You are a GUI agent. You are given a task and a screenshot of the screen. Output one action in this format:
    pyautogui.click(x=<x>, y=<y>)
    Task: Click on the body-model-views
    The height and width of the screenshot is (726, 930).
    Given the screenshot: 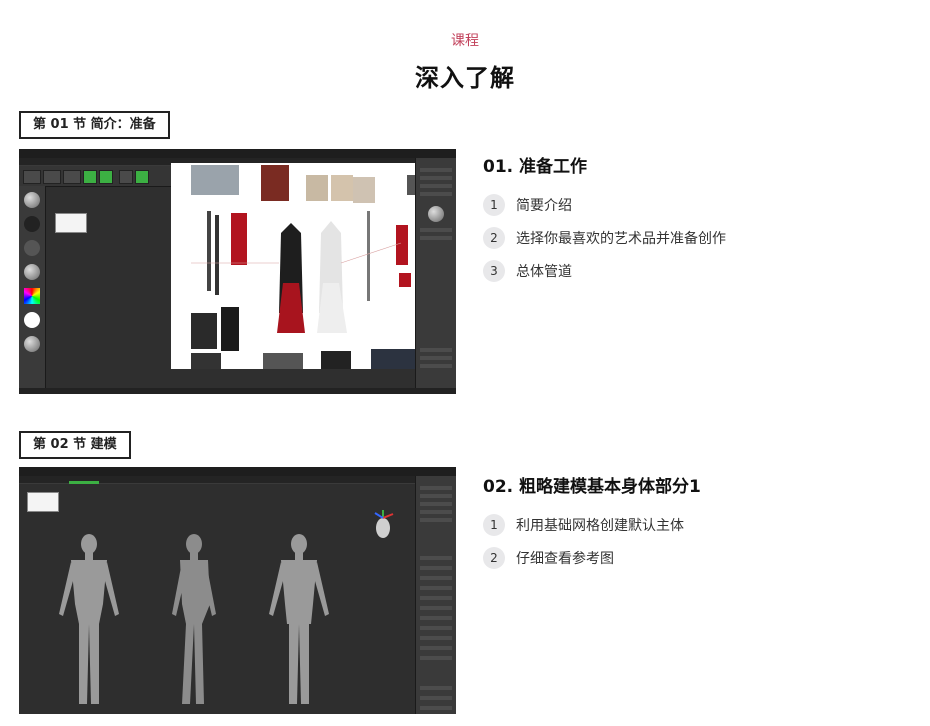 What is the action you would take?
    pyautogui.click(x=194, y=619)
    